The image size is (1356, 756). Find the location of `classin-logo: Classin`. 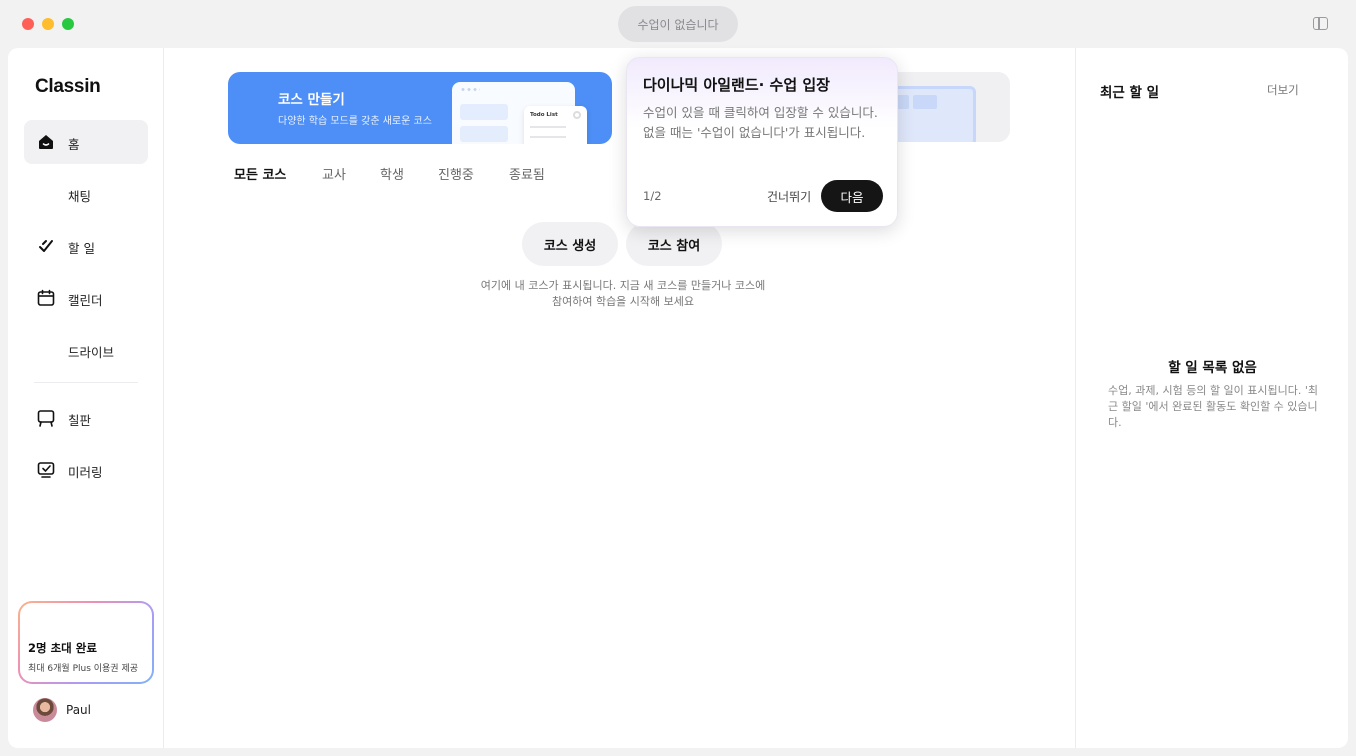

classin-logo: Classin is located at coordinates (68, 86).